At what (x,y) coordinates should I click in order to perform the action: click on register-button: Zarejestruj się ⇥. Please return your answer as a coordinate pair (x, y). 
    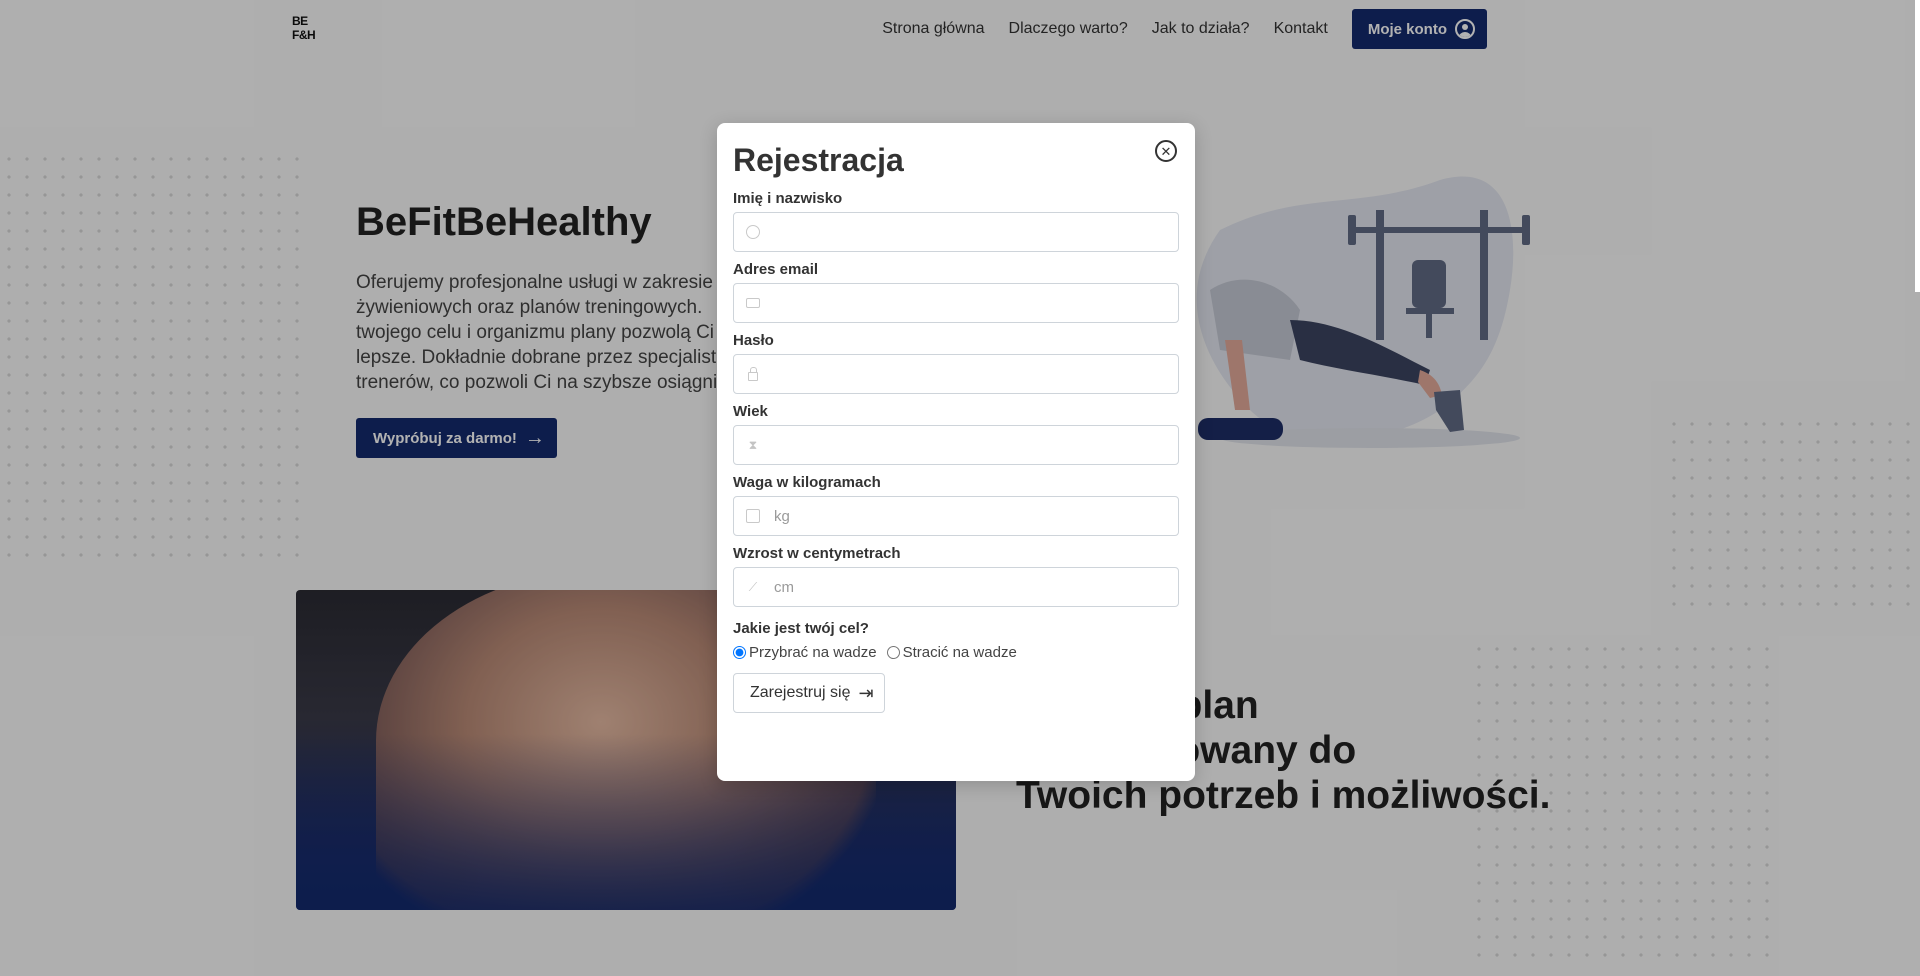
    Looking at the image, I should click on (809, 693).